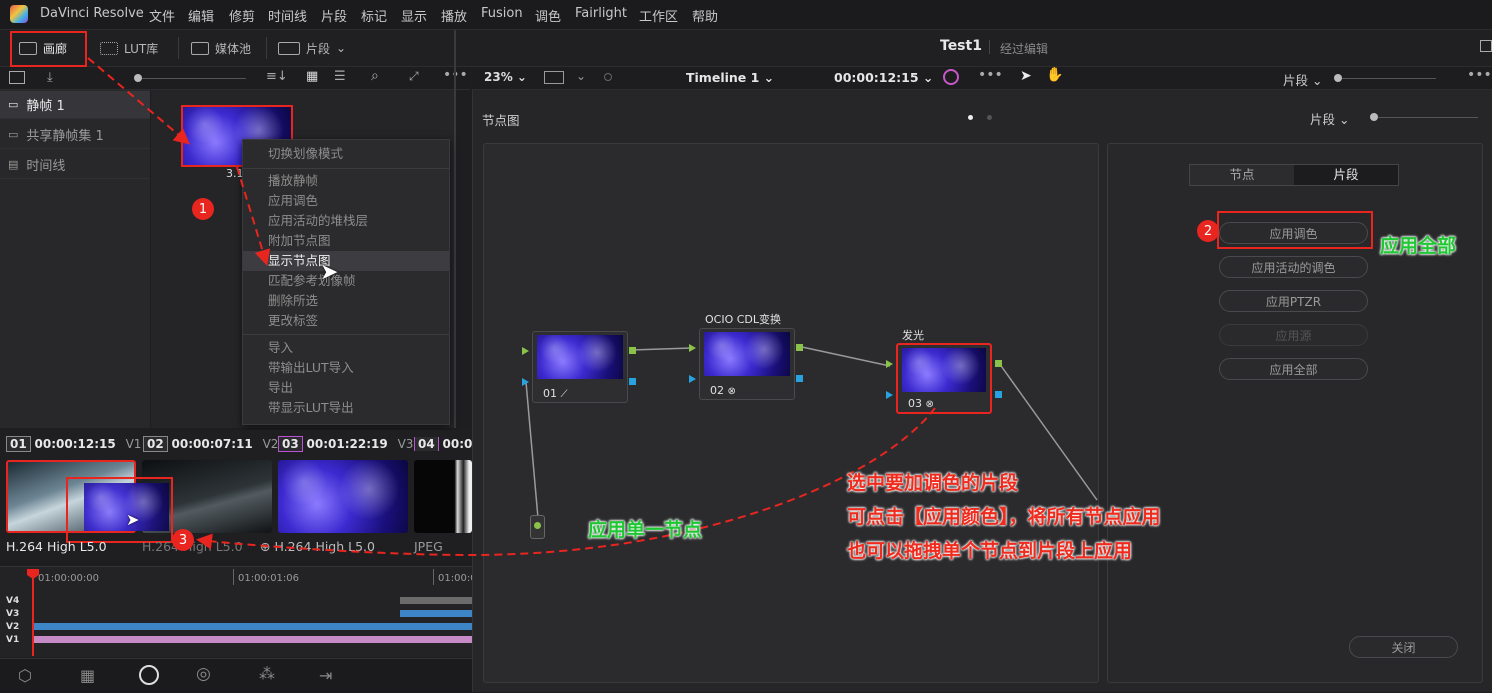 The height and width of the screenshot is (693, 1492). What do you see at coordinates (203, 209) in the screenshot?
I see `step-badge-1: 1` at bounding box center [203, 209].